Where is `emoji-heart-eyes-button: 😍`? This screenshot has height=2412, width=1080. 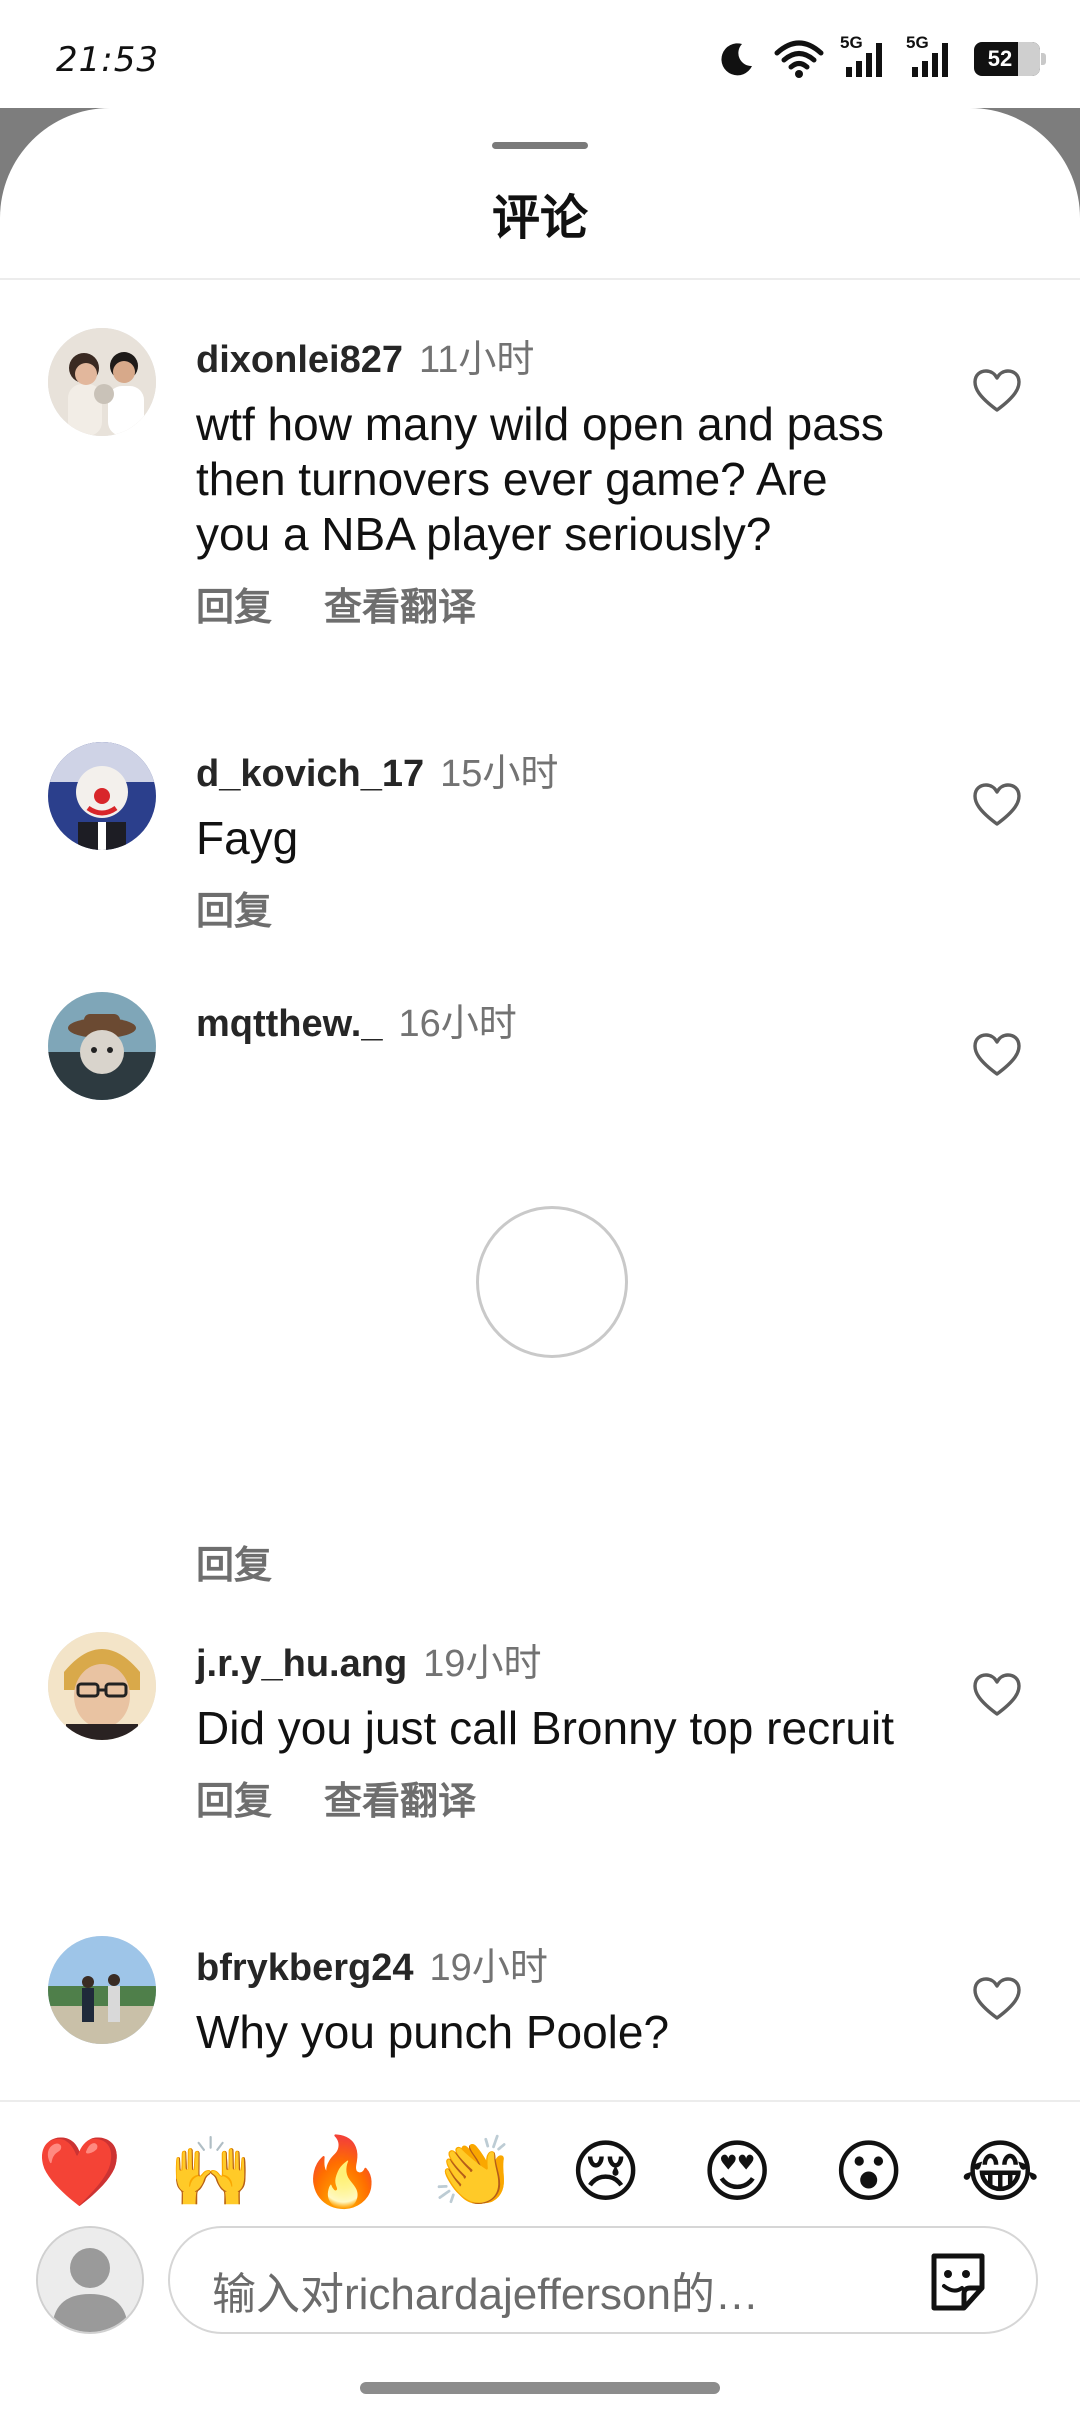
emoji-heart-eyes-button: 😍 is located at coordinates (737, 2173).